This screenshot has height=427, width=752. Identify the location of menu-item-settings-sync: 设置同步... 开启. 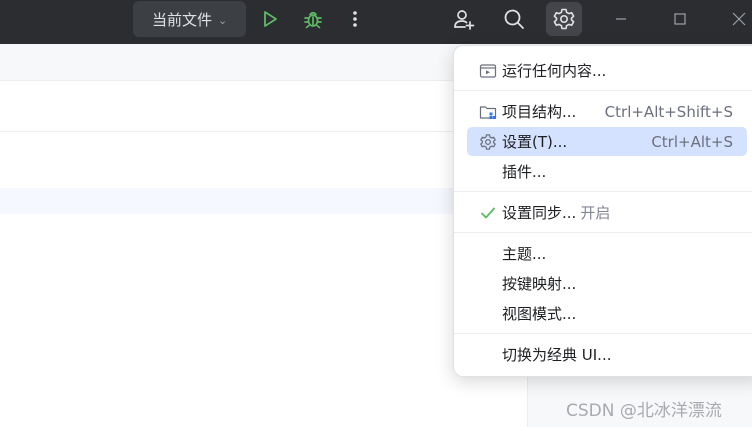
(607, 212).